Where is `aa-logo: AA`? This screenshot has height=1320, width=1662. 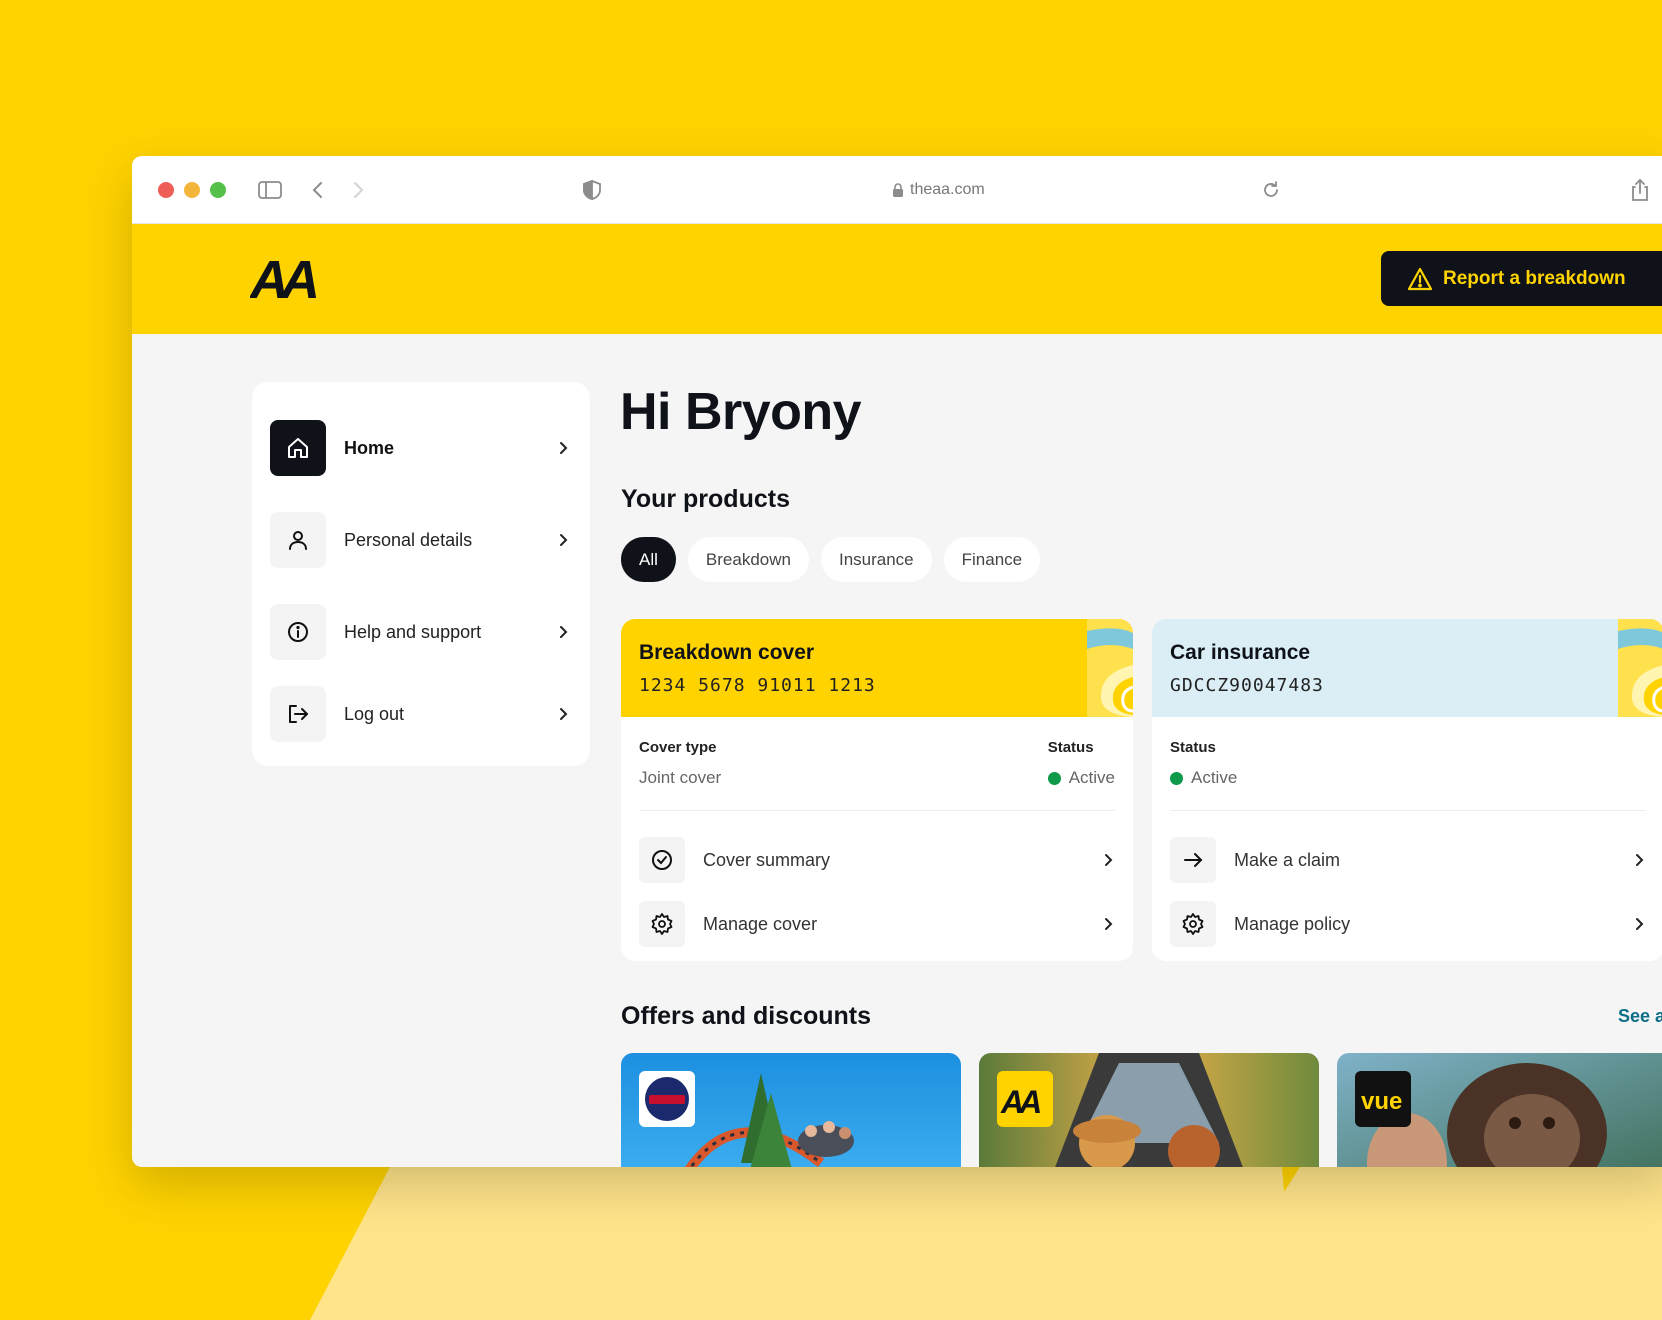 aa-logo: AA is located at coordinates (286, 278).